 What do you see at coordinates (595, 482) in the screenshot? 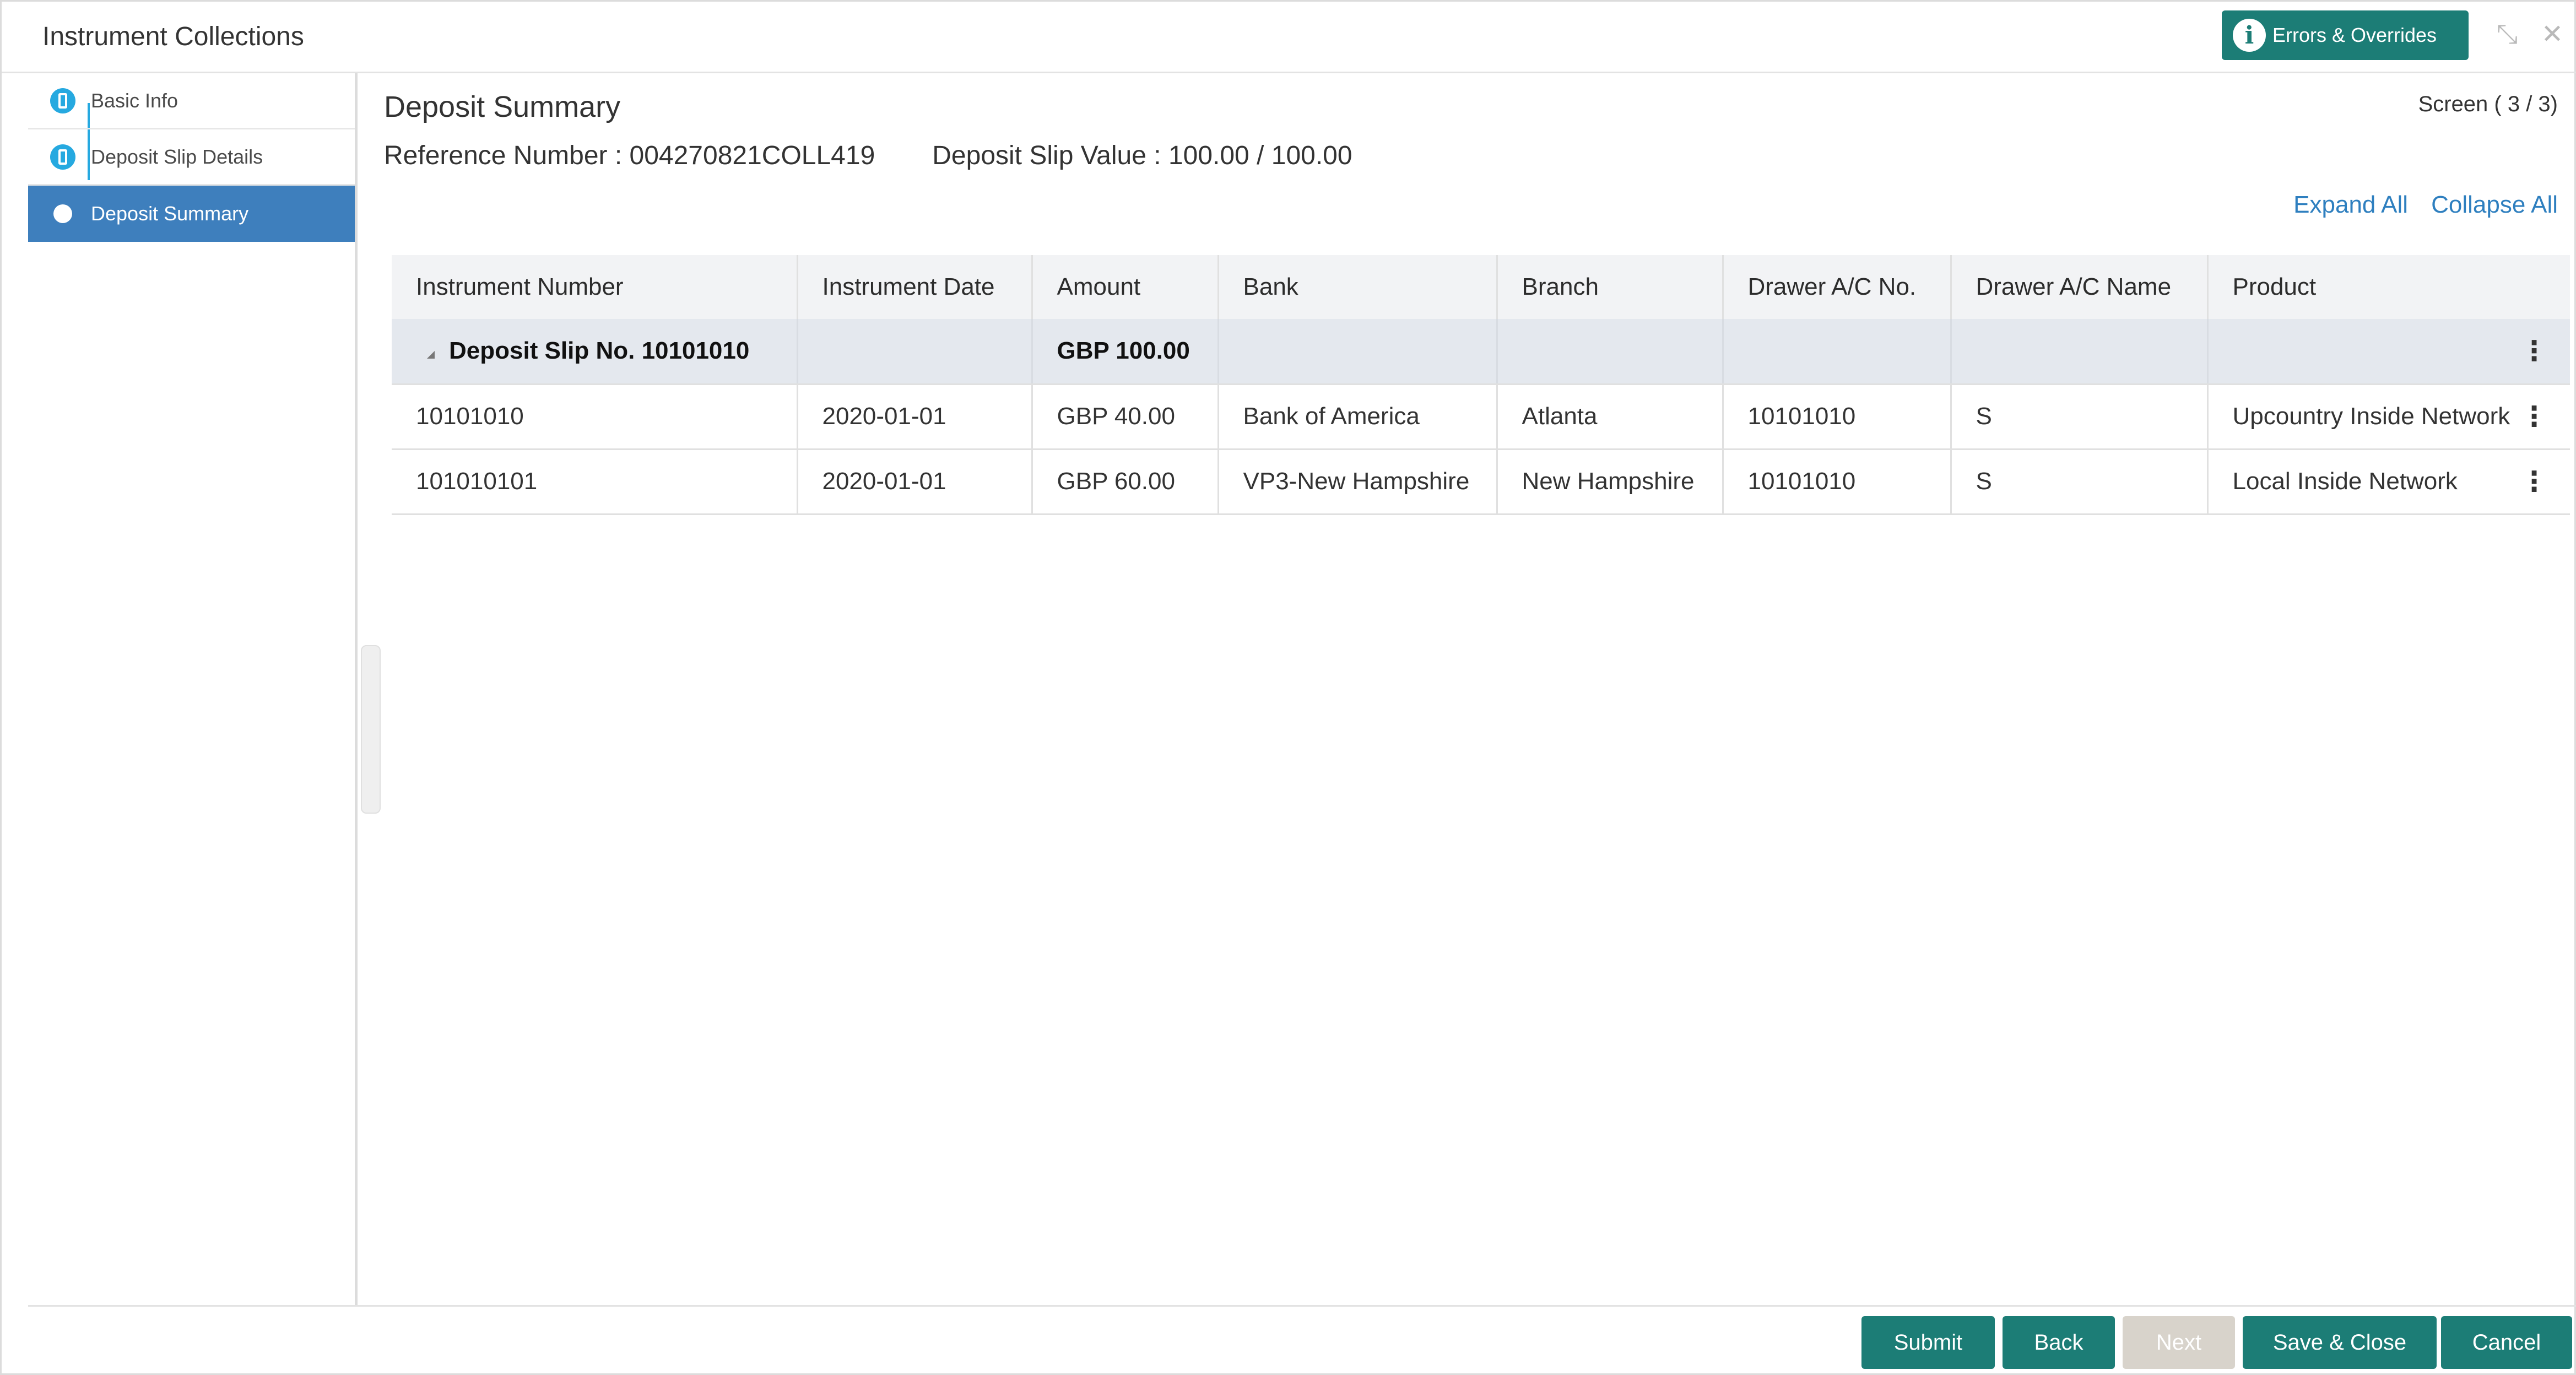
I see `cell-instrument-number: 101010101` at bounding box center [595, 482].